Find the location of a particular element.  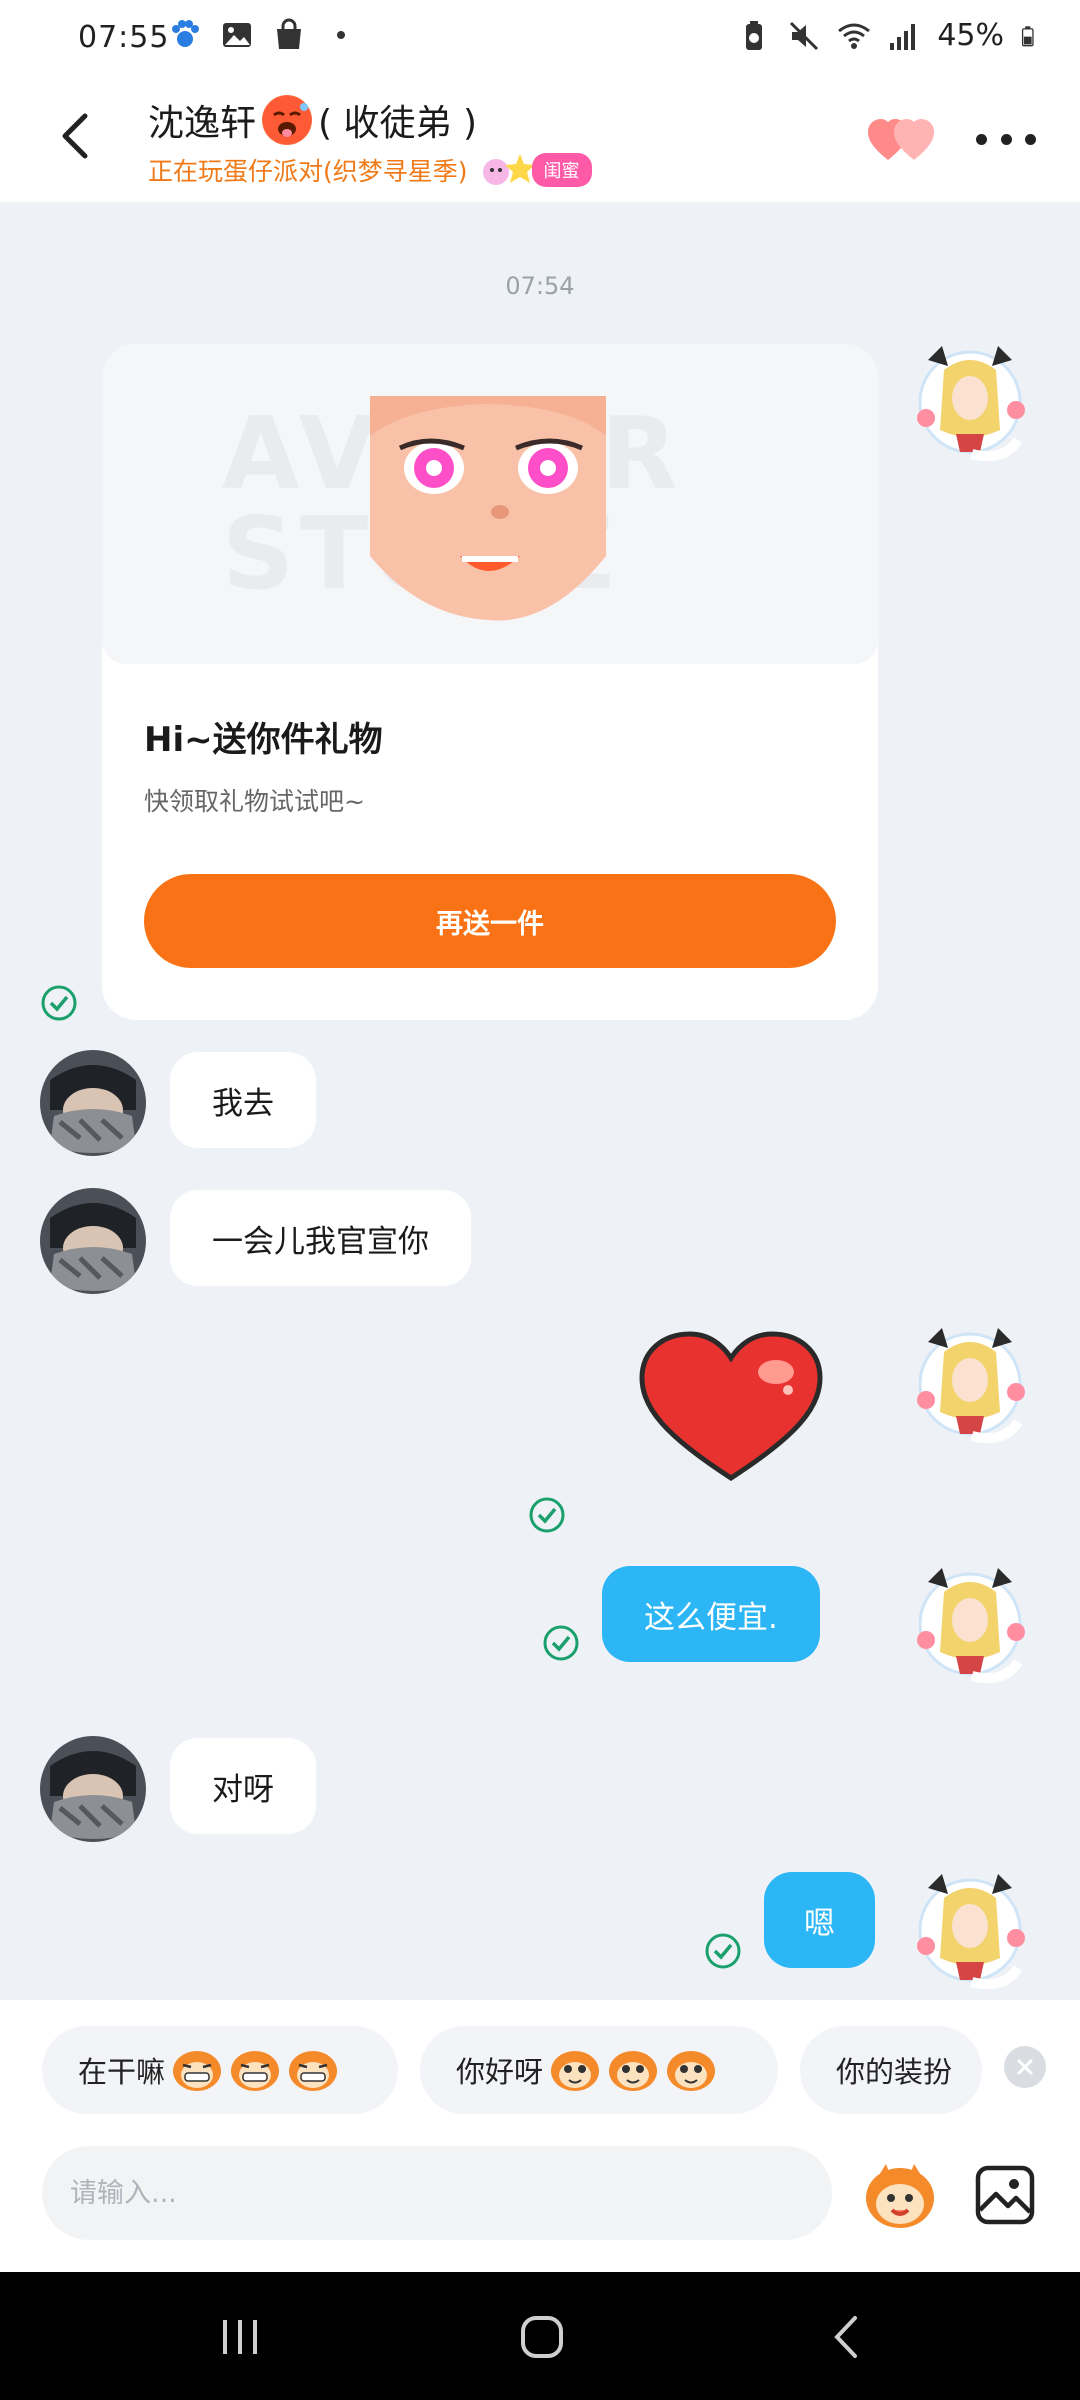

more-button is located at coordinates (1006, 139).